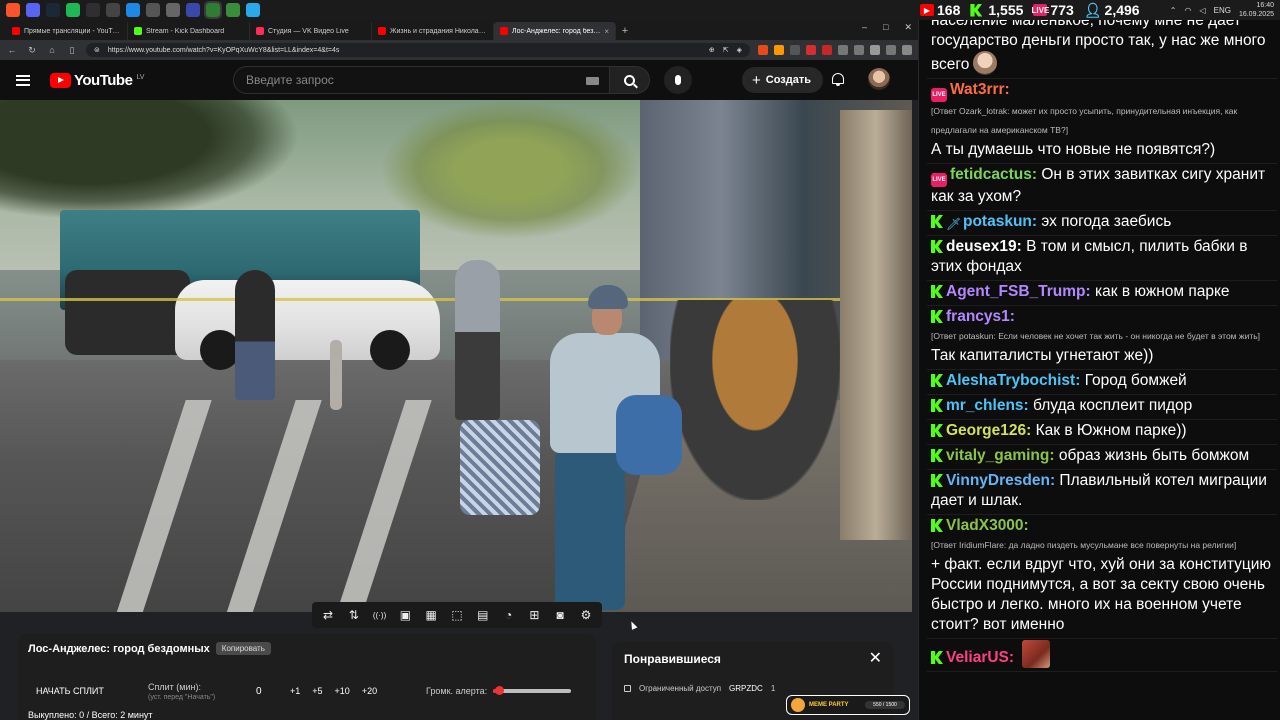 This screenshot has height=720, width=1280. I want to click on kick-icon, so click(213, 10).